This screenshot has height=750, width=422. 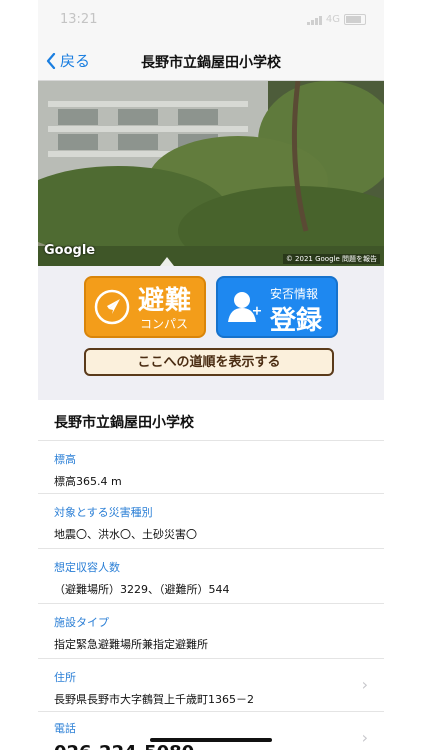 I want to click on info-label: 対象とする災害種別, so click(x=103, y=512).